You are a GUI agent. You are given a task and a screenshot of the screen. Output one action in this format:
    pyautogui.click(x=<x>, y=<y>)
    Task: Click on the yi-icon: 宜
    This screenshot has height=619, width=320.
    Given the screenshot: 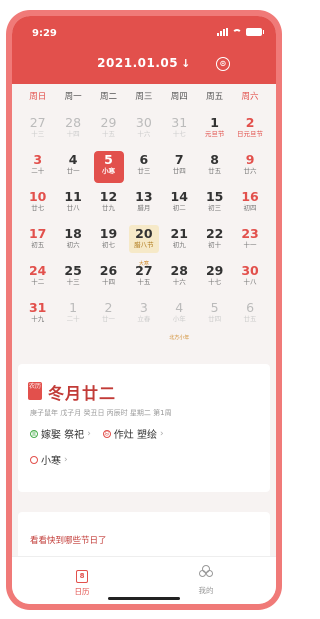 What is the action you would take?
    pyautogui.click(x=34, y=433)
    